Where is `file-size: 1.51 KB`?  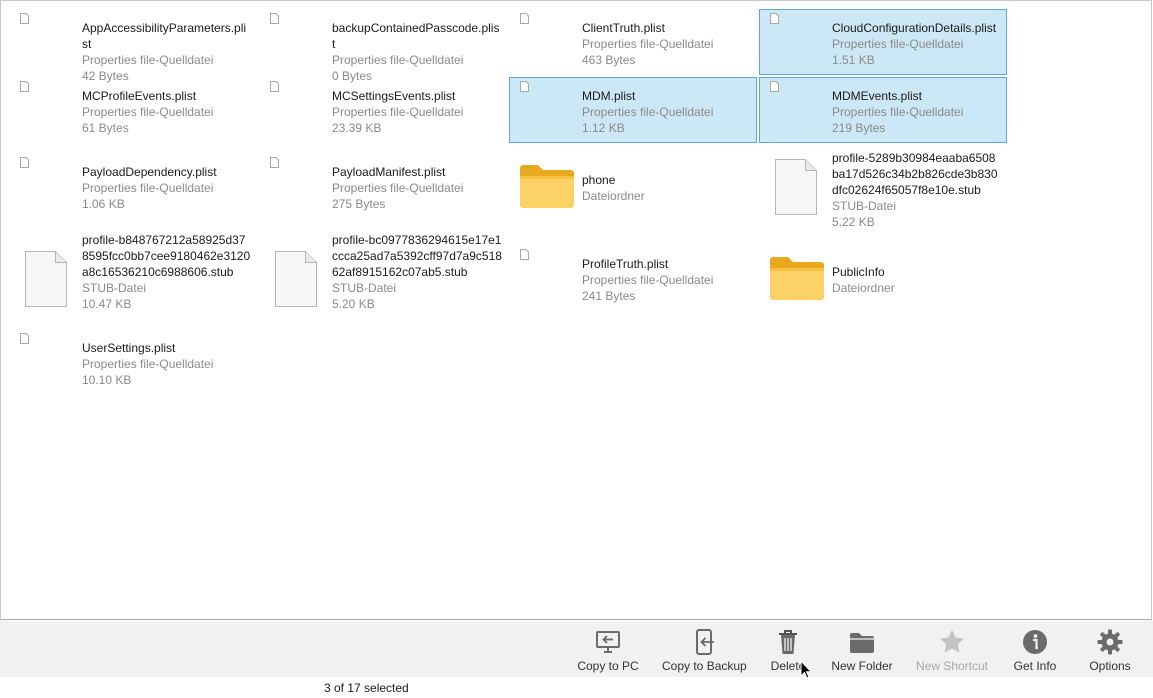
file-size: 1.51 KB is located at coordinates (853, 60).